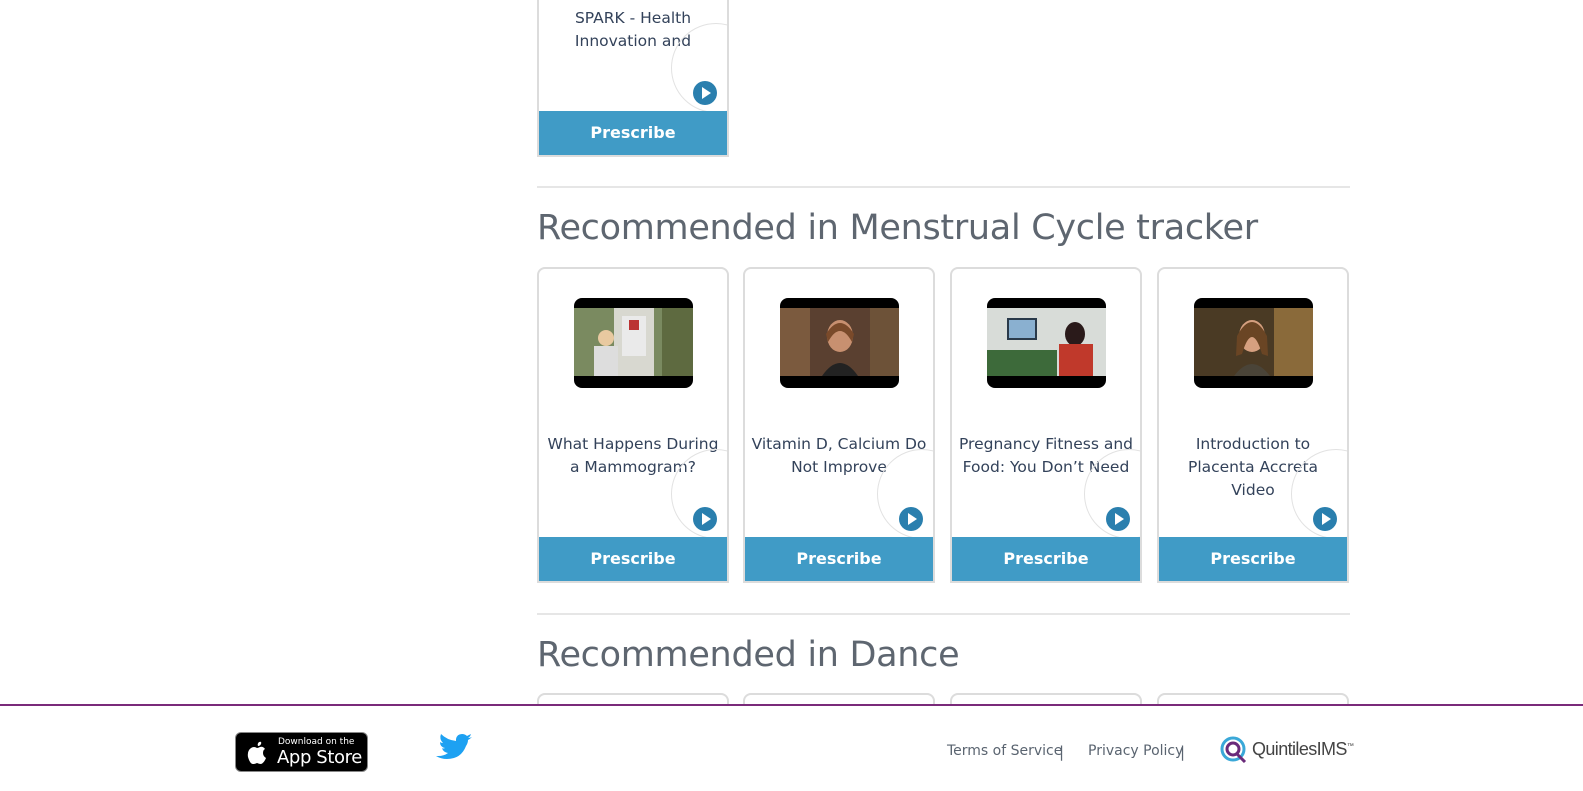 The width and height of the screenshot is (1583, 791). Describe the element at coordinates (316, 742) in the screenshot. I see `app-store-small-text: Download on the` at that location.